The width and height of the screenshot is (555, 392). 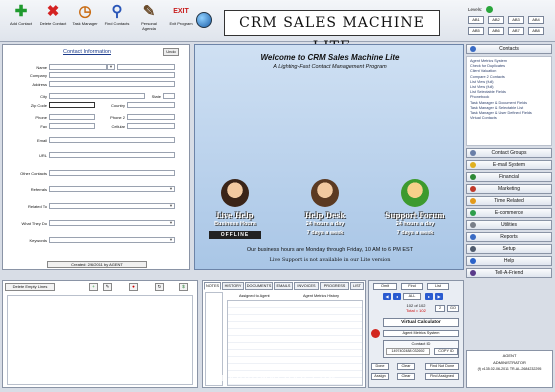 I want to click on last-record-icon: ▶, so click(x=439, y=296).